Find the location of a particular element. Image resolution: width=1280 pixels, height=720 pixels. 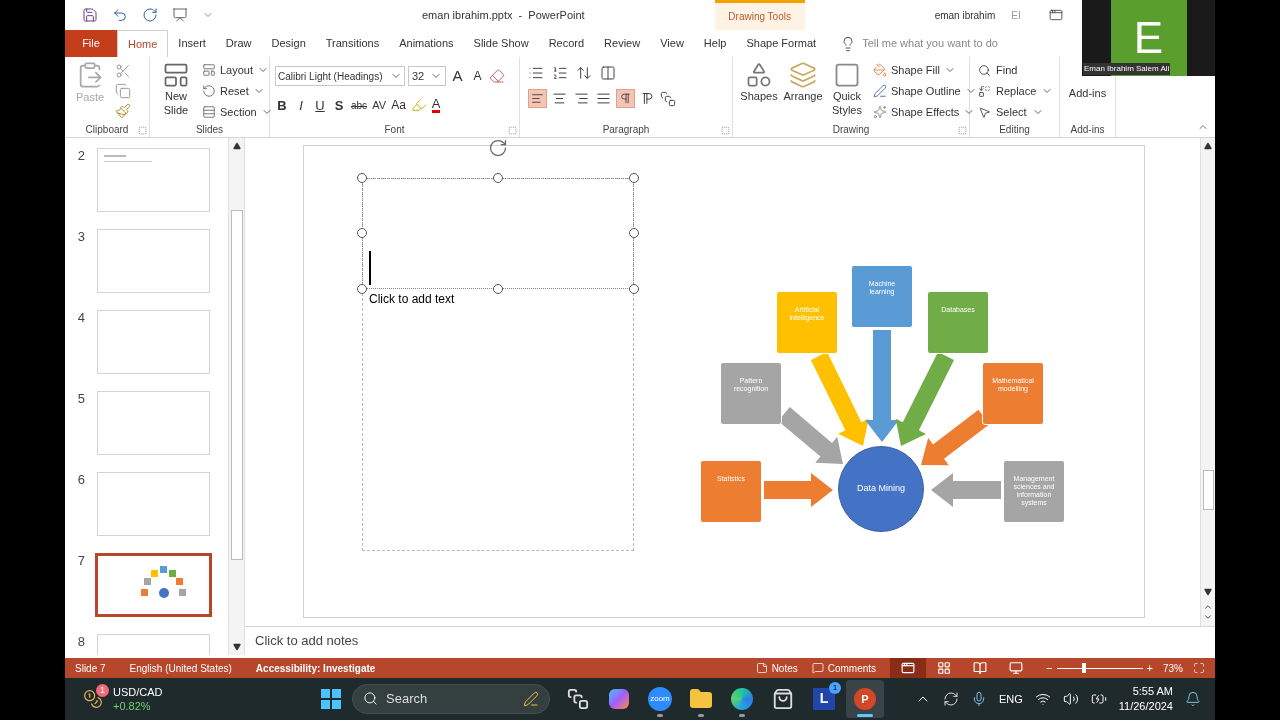

ribbon-tab: Record is located at coordinates (566, 43).